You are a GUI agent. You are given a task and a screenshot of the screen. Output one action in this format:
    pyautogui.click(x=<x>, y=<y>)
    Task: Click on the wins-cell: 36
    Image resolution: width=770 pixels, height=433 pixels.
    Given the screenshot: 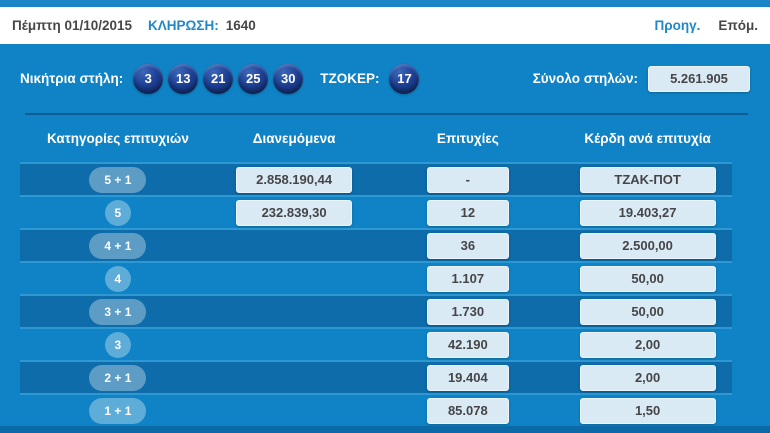 What is the action you would take?
    pyautogui.click(x=467, y=245)
    